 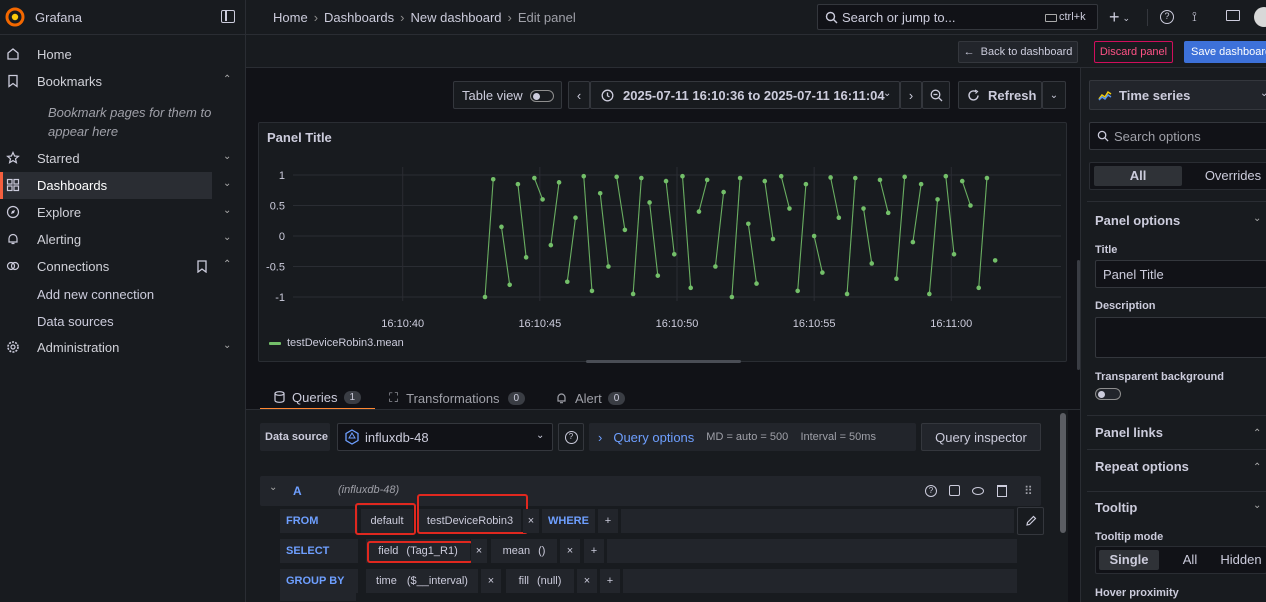 I want to click on sidebar-item-bookmarks: Bookmarks ⌃, so click(x=120, y=81).